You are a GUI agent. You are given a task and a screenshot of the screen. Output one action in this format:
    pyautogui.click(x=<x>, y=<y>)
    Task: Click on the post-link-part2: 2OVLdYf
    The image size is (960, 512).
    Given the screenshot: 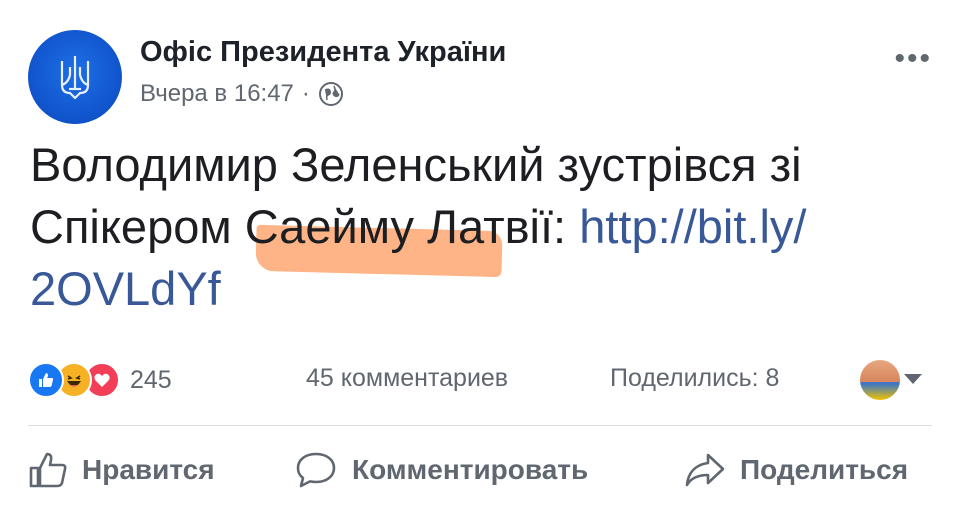 What is the action you would take?
    pyautogui.click(x=125, y=288)
    